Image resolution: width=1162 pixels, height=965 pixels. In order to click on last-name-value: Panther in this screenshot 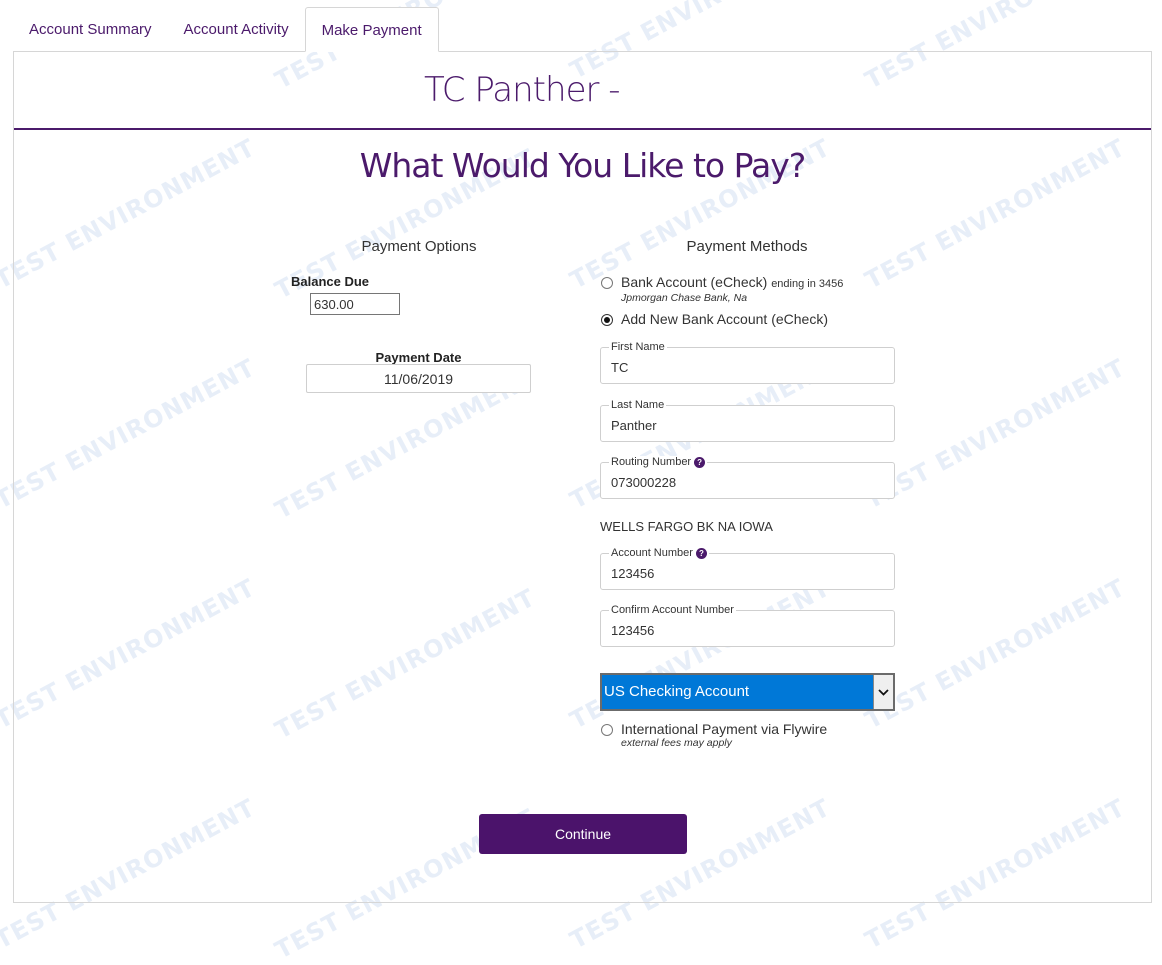, I will do `click(634, 425)`.